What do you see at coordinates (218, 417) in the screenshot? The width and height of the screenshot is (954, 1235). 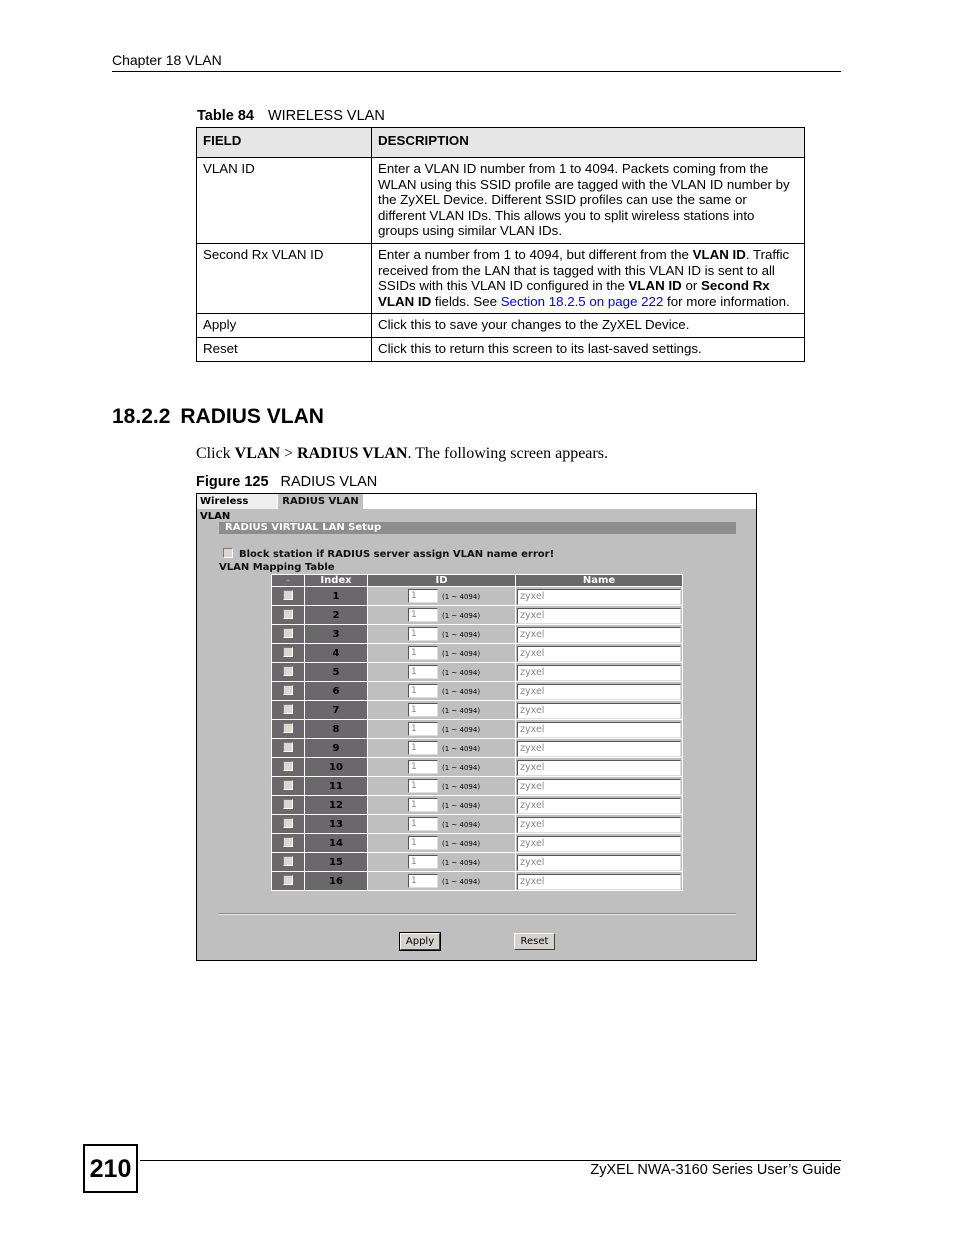 I see `section-heading: 18.2.2 RADIUS VLAN` at bounding box center [218, 417].